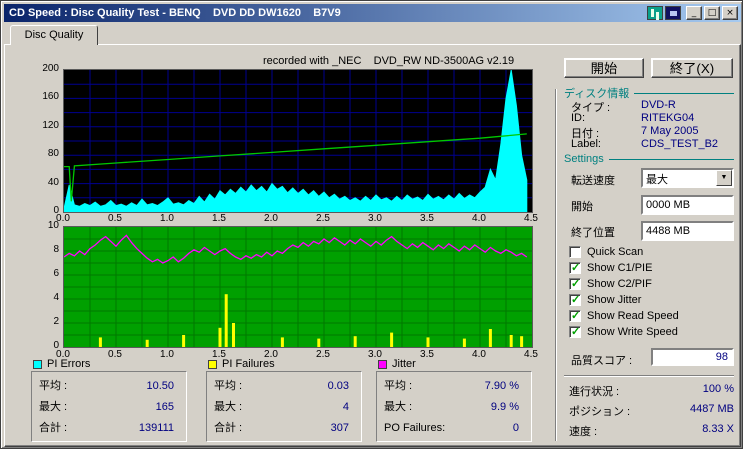  I want to click on checkbox-show-c1-pie: Show C1/PIE, so click(610, 268).